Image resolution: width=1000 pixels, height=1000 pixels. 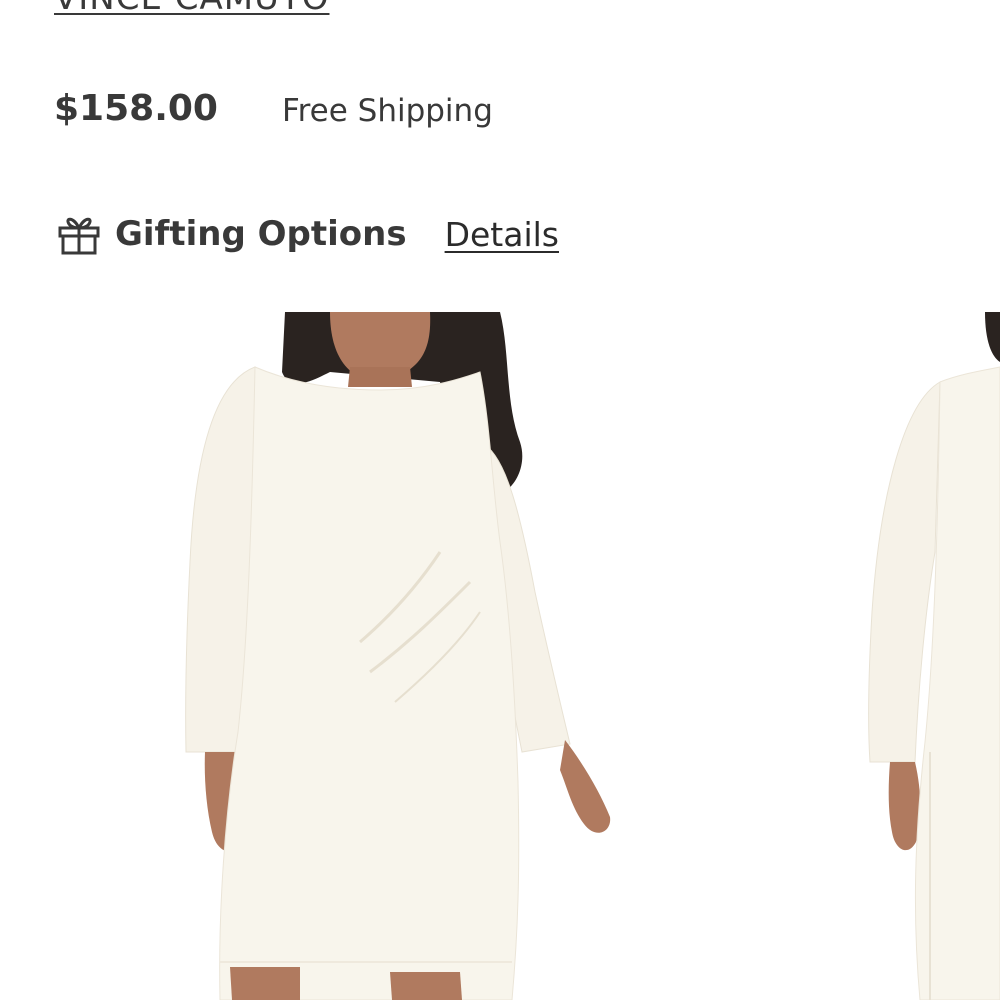 What do you see at coordinates (502, 234) in the screenshot?
I see `gifting-details-link: Details` at bounding box center [502, 234].